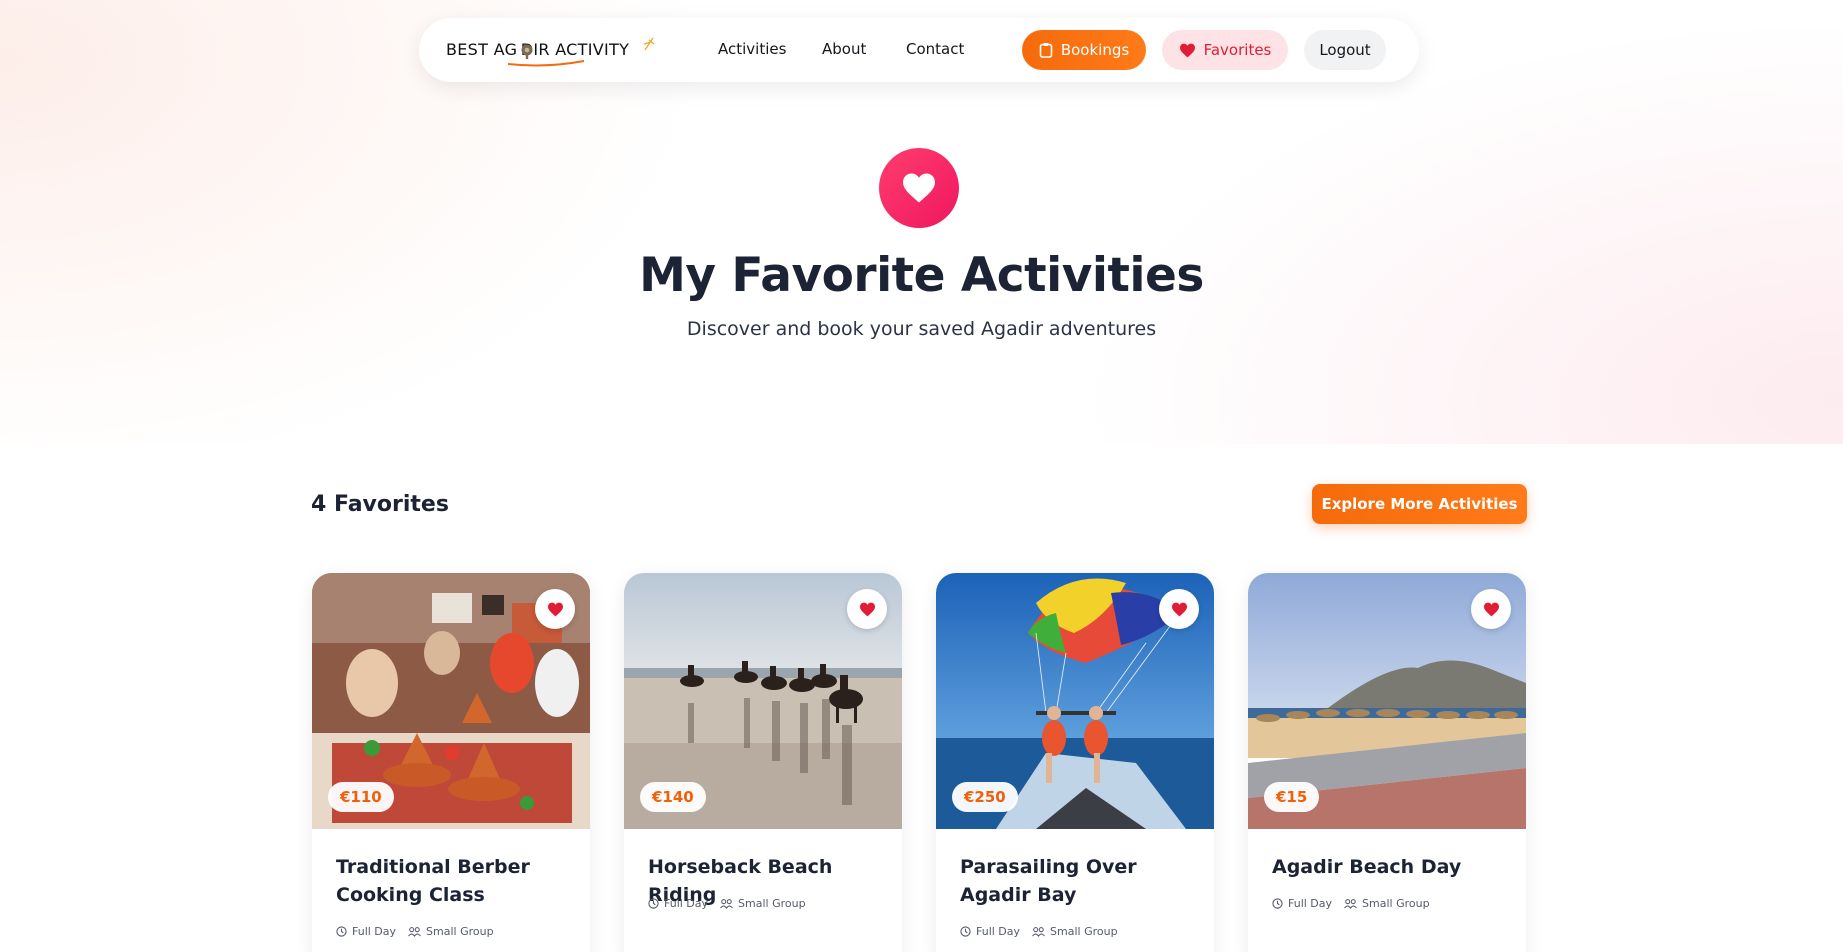 This screenshot has height=952, width=1843. Describe the element at coordinates (454, 881) in the screenshot. I see `card-title: Traditional Berber Cooking Class` at that location.